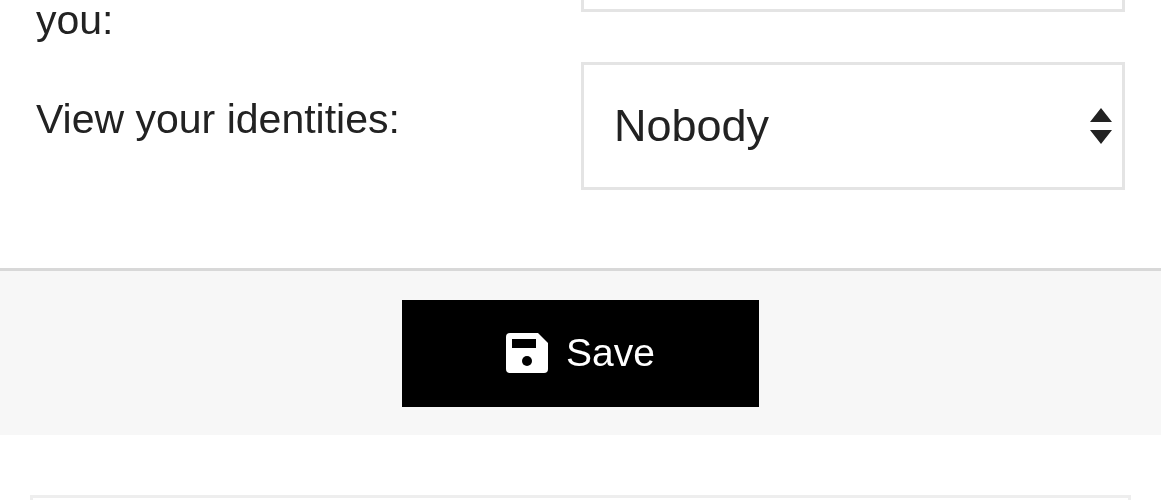  What do you see at coordinates (853, 126) in the screenshot?
I see `select-field: Nobody` at bounding box center [853, 126].